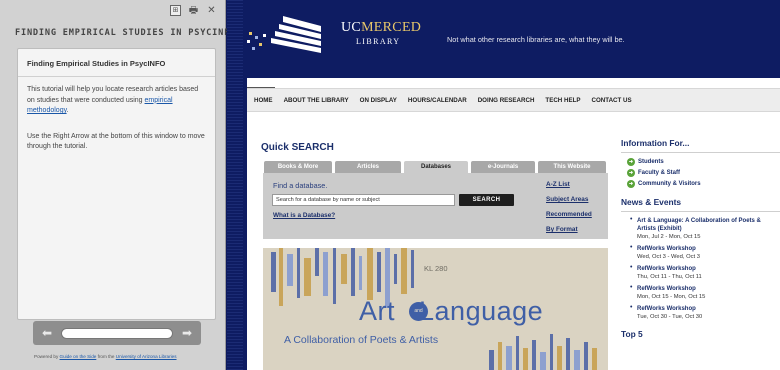 Image resolution: width=780 pixels, height=370 pixels. Describe the element at coordinates (316, 100) in the screenshot. I see `nav-about: ABOUT THE LIBRARY` at that location.